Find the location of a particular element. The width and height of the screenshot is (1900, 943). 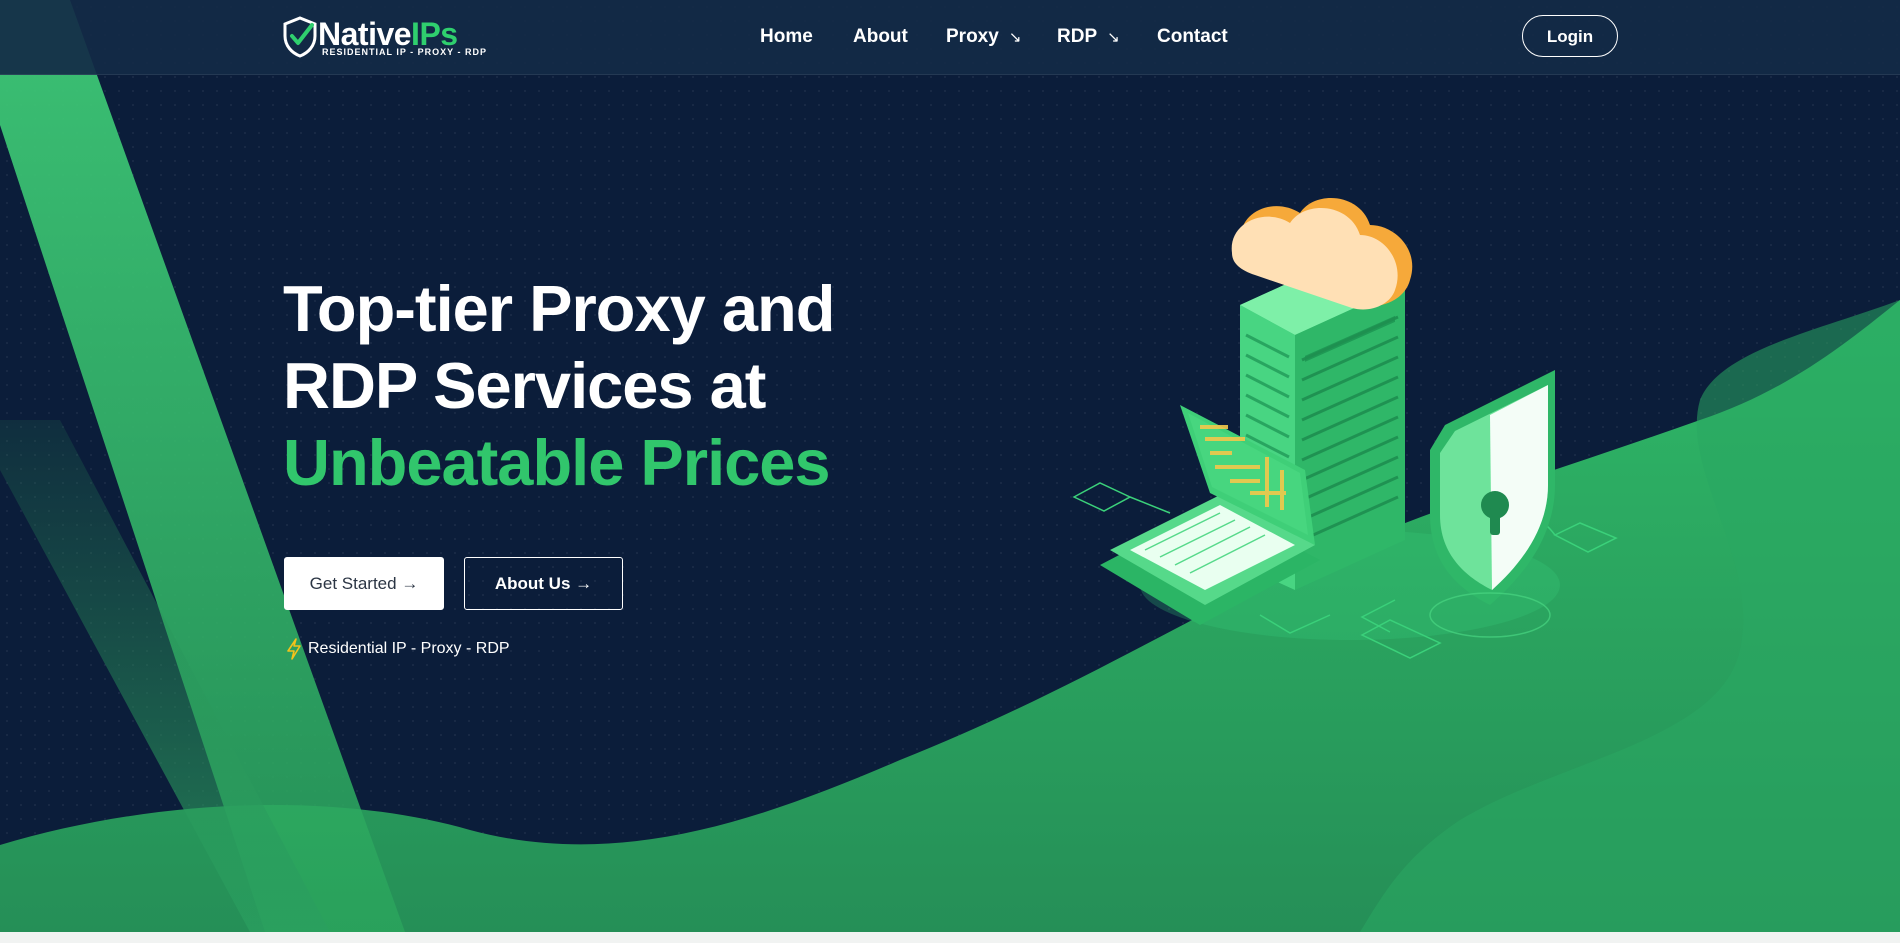

lightning-bolt-icon is located at coordinates (294, 649).